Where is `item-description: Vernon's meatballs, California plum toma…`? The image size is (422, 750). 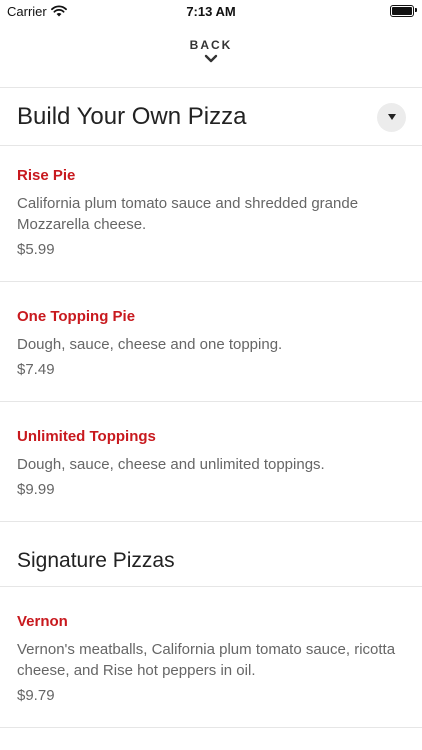
item-description: Vernon's meatballs, California plum toma… is located at coordinates (206, 660).